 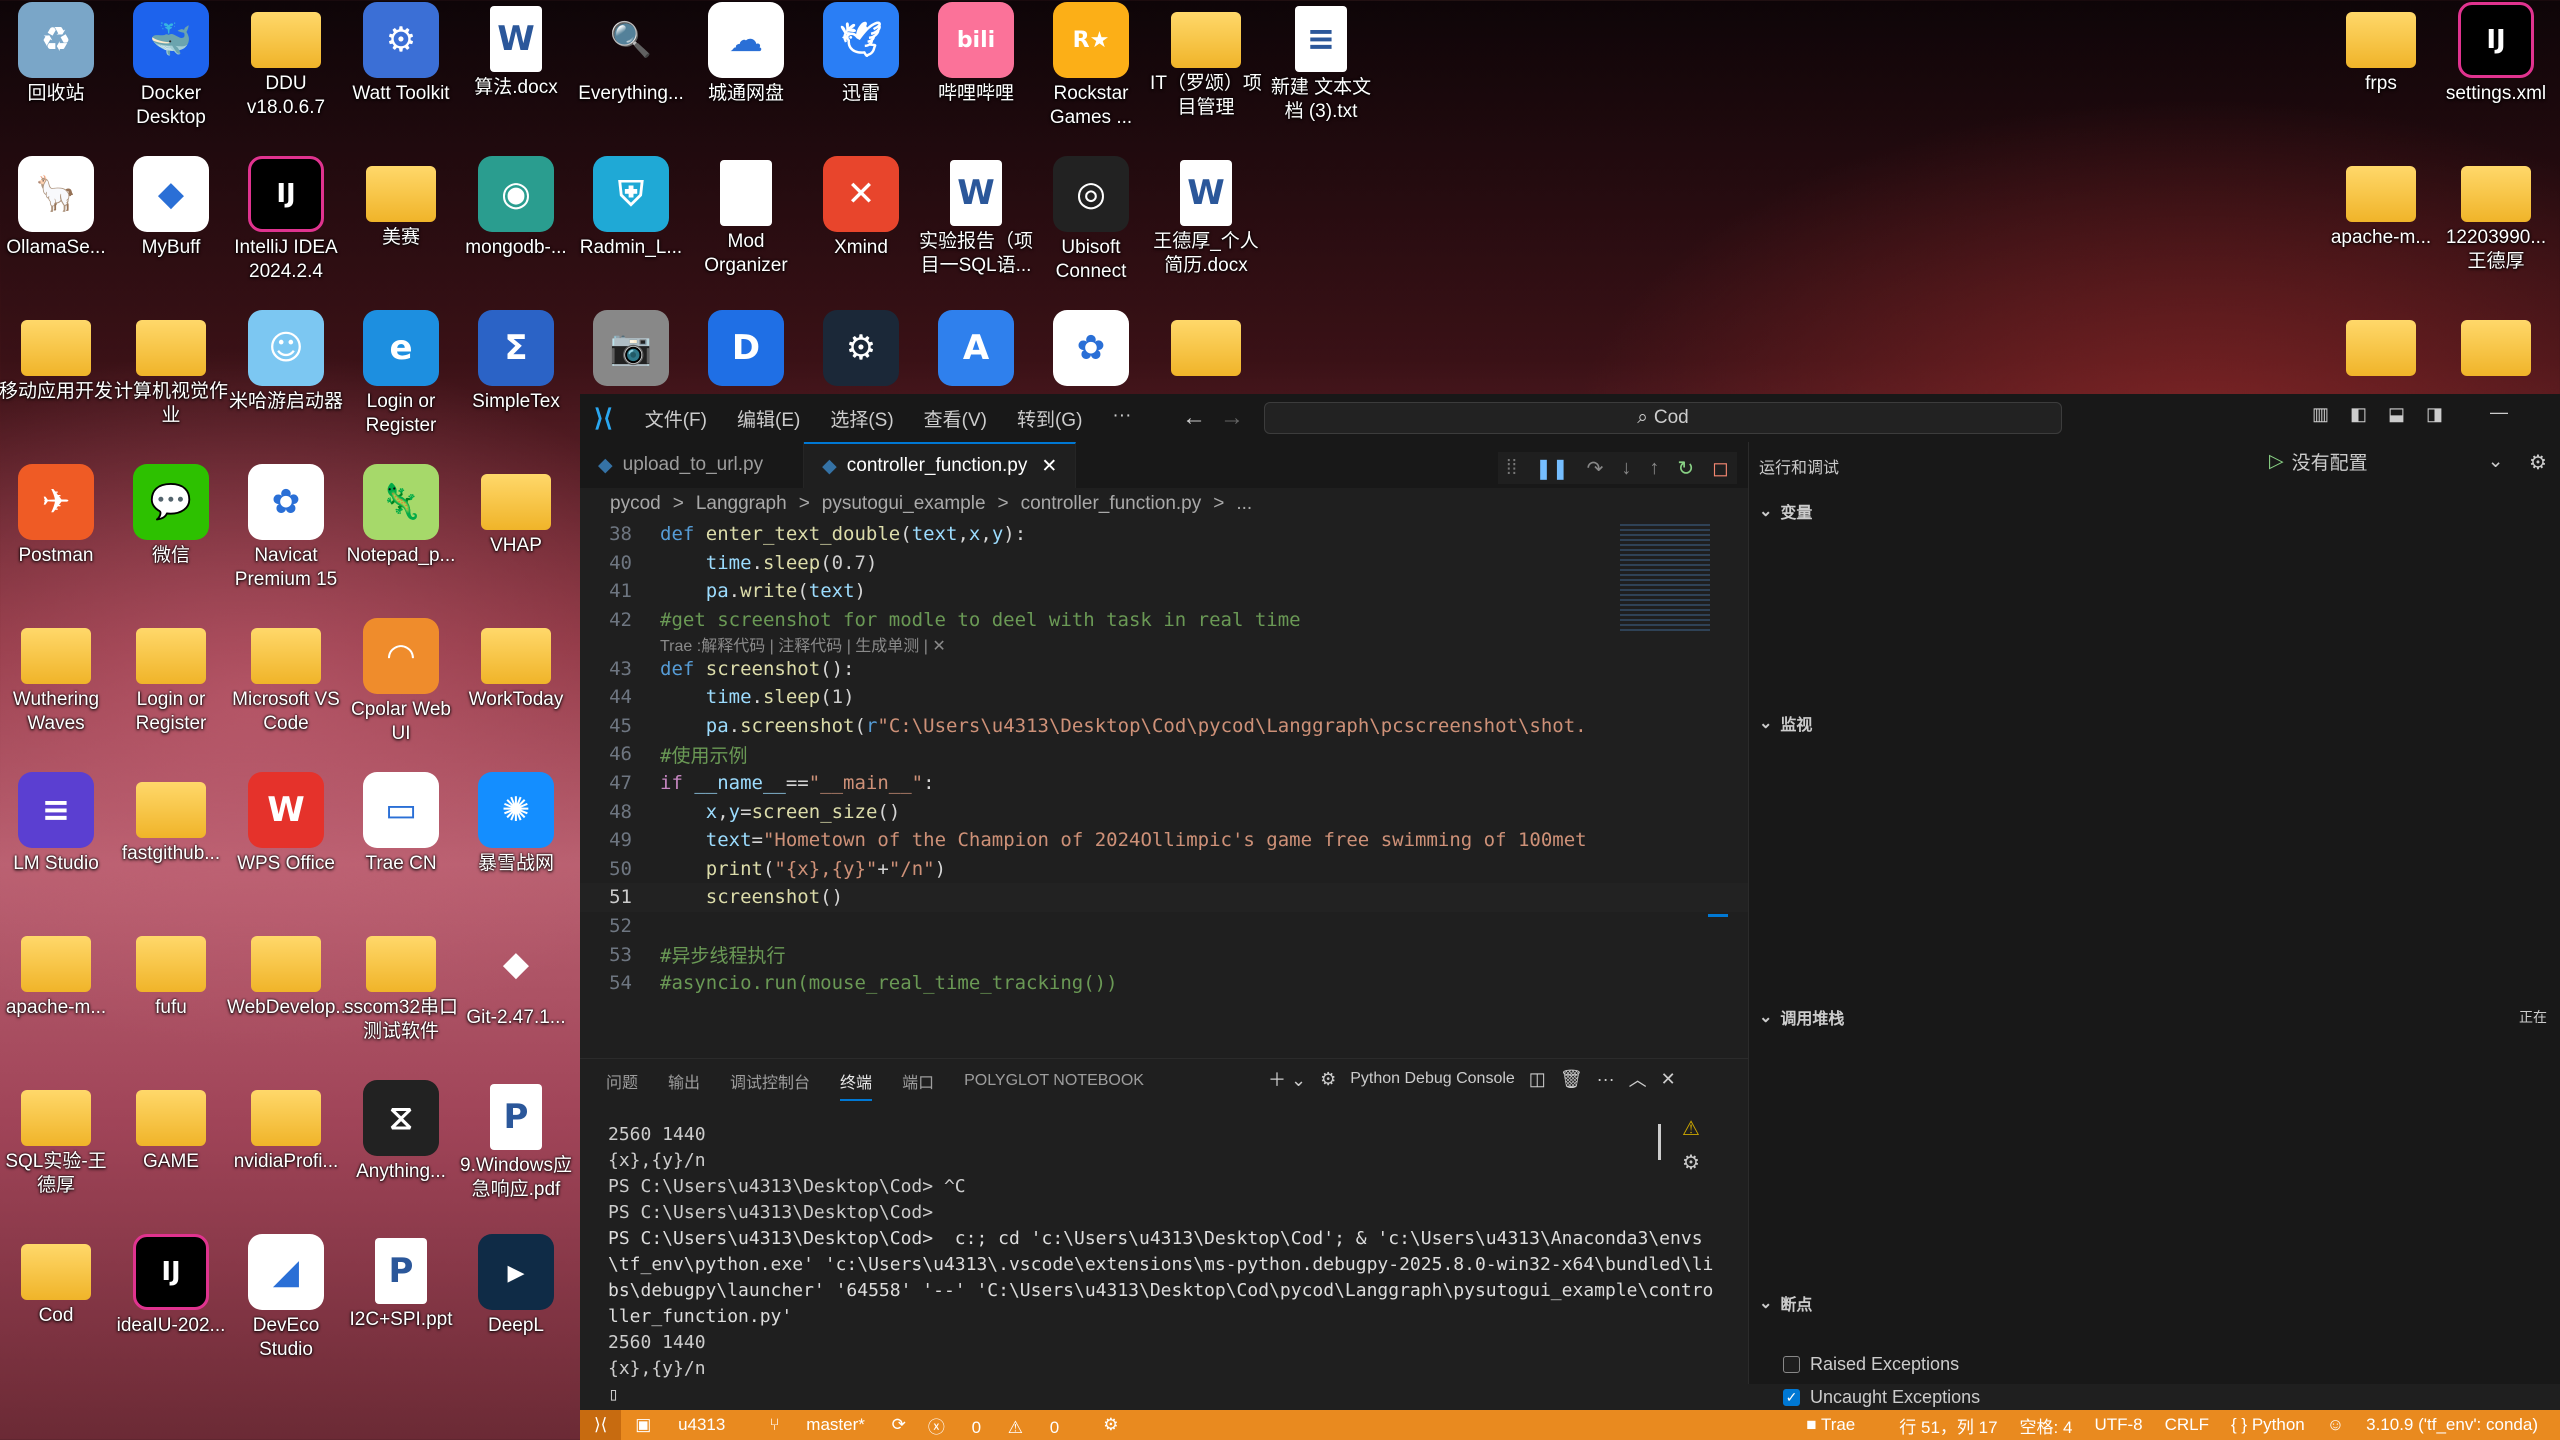 I want to click on desktop-icon: ✺ 暴雪战网, so click(x=516, y=848).